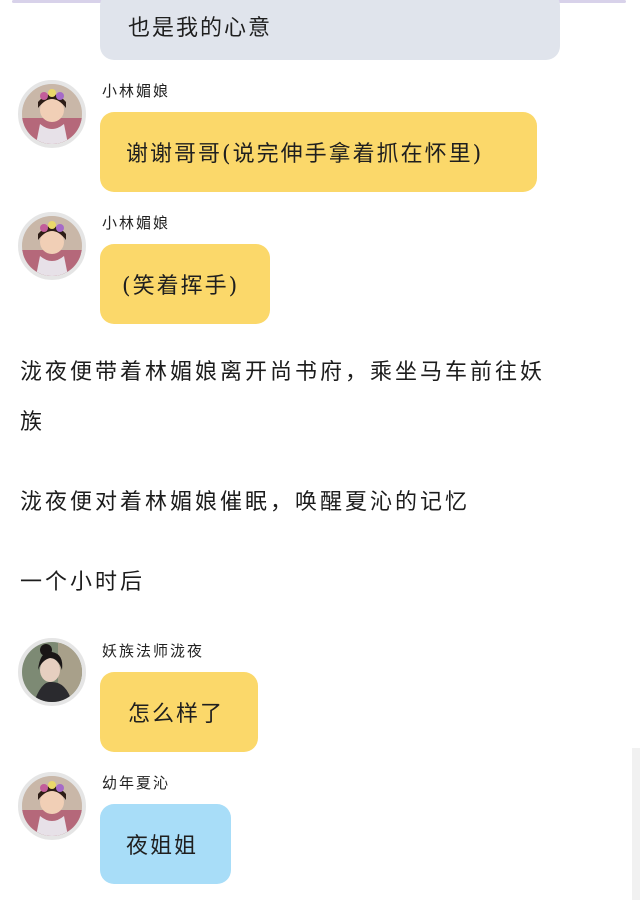 The width and height of the screenshot is (640, 900). I want to click on narration-line: 族, so click(33, 422).